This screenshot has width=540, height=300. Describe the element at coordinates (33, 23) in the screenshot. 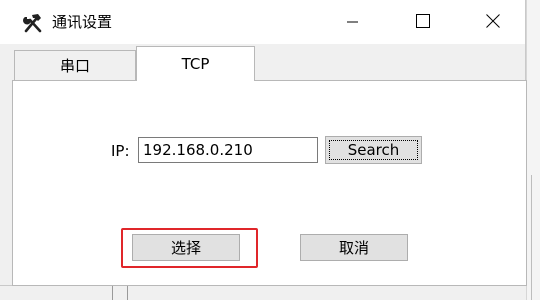

I see `tools-icon` at that location.